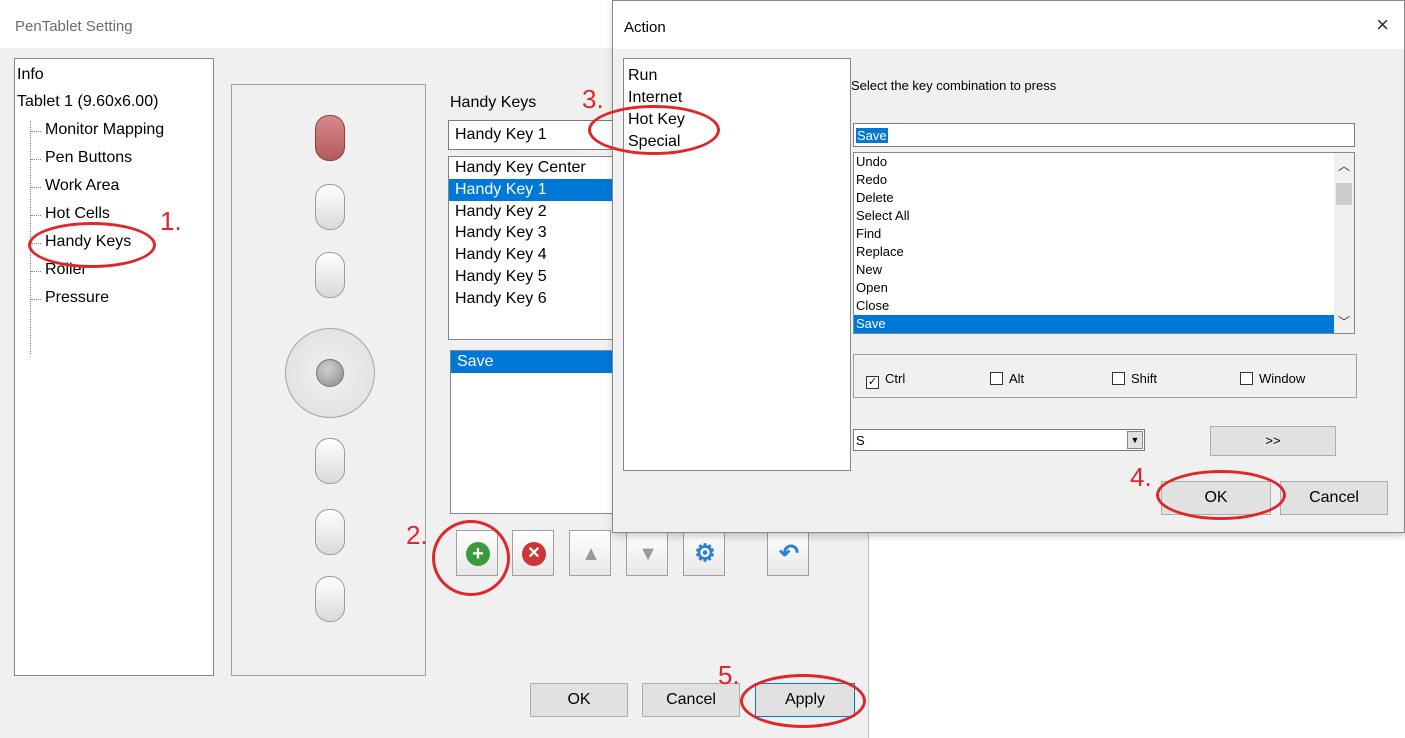  Describe the element at coordinates (1095, 234) in the screenshot. I see `list-item: Find` at that location.